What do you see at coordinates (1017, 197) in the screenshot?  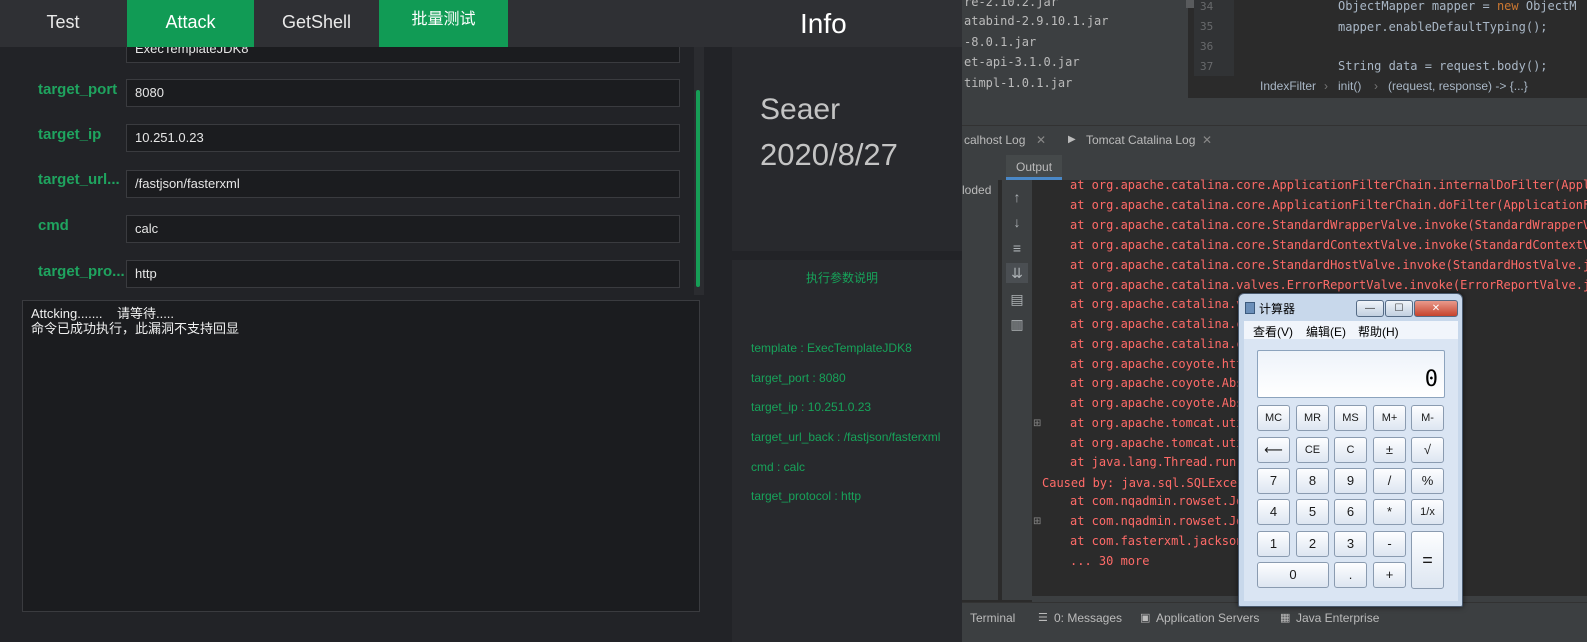 I see `arrow-up-icon: ↑` at bounding box center [1017, 197].